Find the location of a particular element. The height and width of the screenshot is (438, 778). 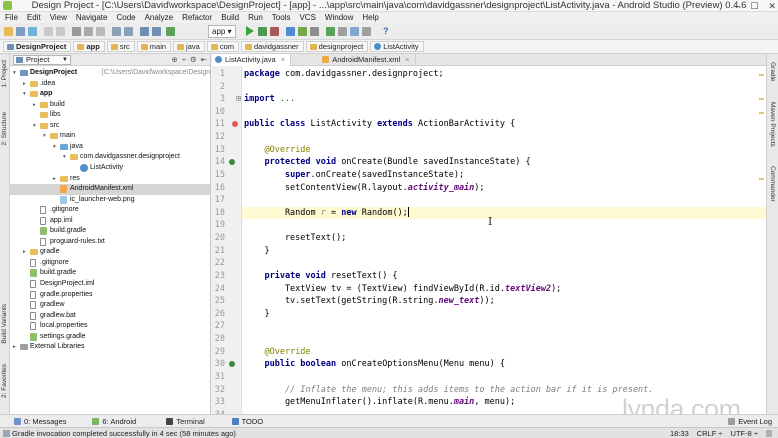

breadcrumb-item-listactivity: ListActivity is located at coordinates (397, 46).